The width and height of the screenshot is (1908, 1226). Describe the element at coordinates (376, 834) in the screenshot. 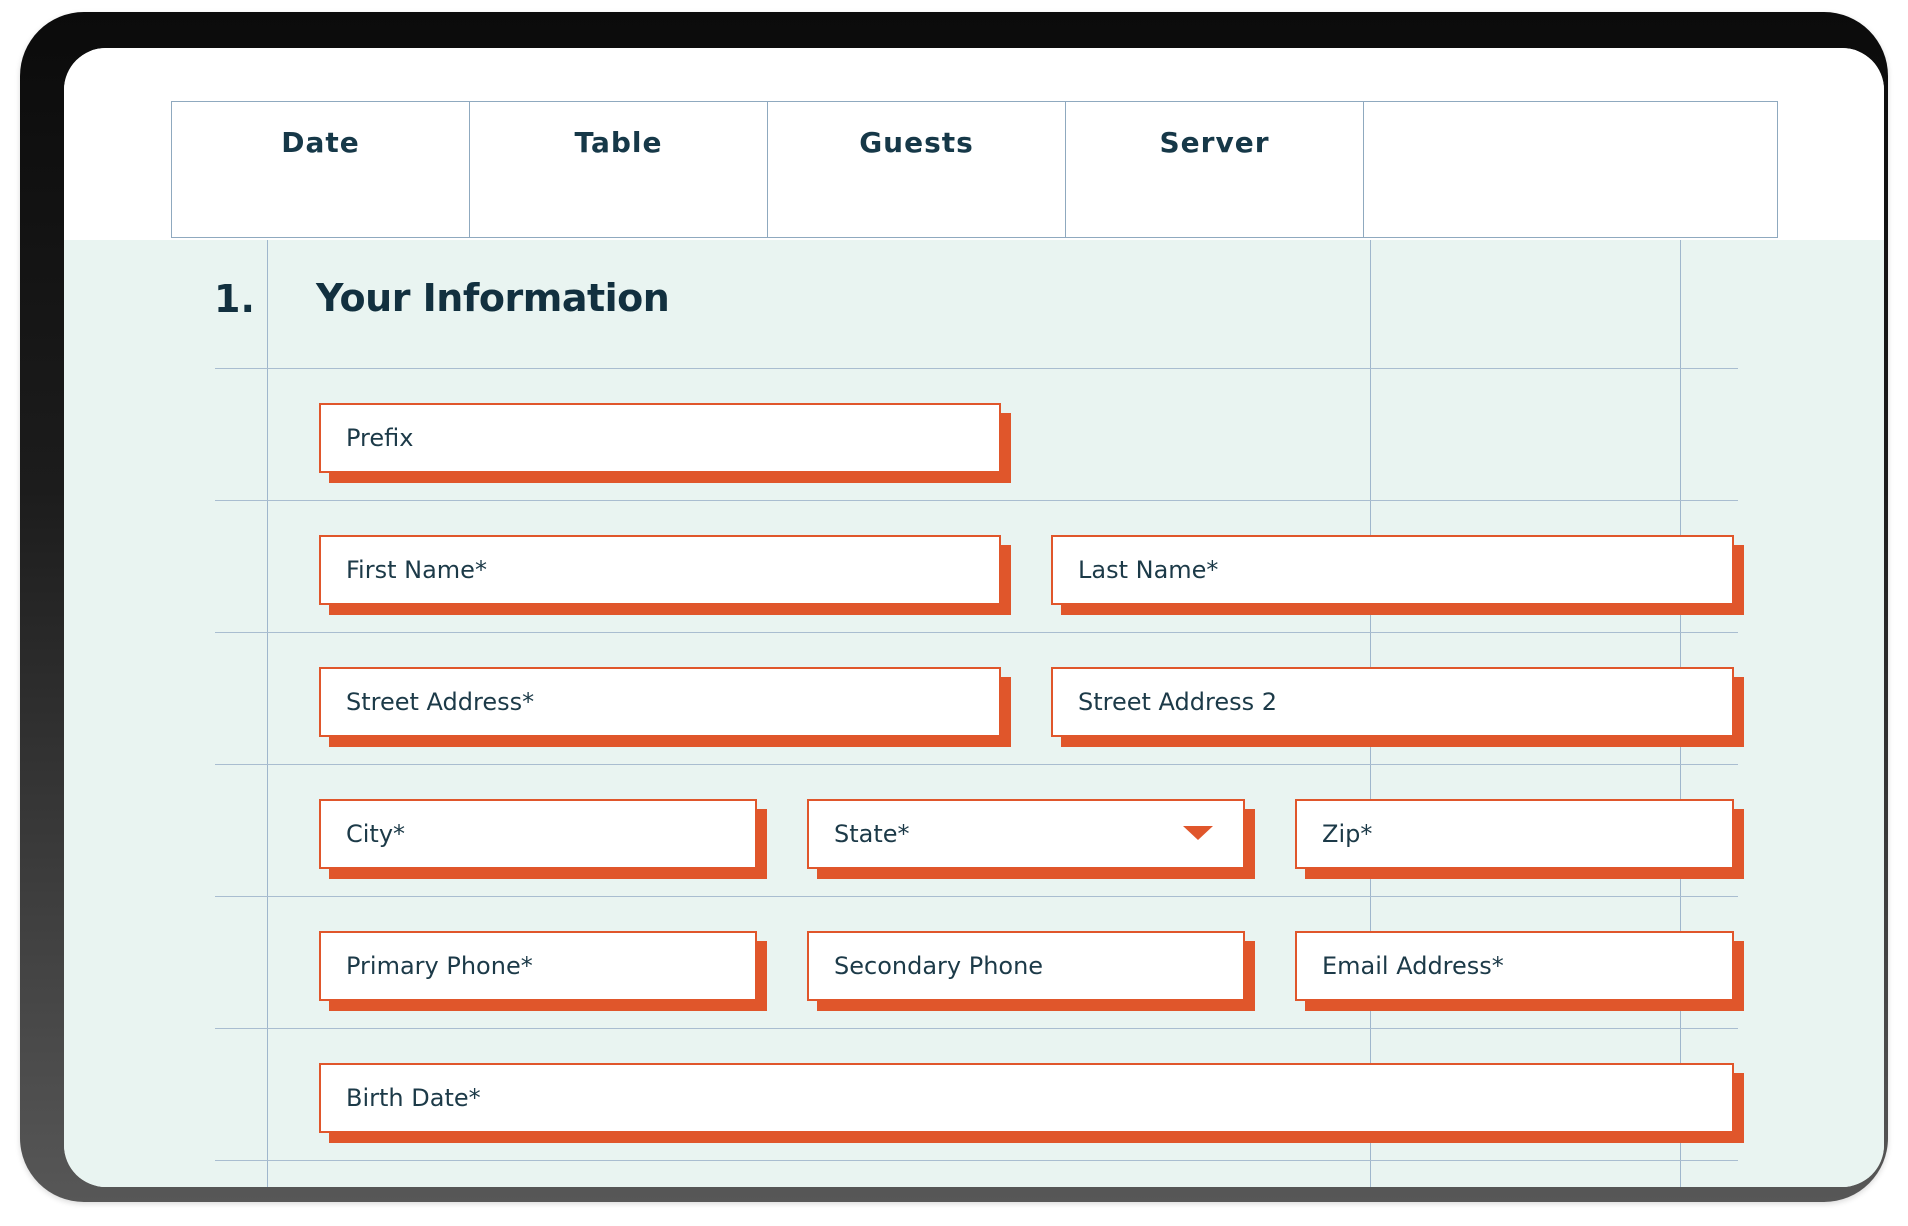

I see `city-label: City*` at that location.